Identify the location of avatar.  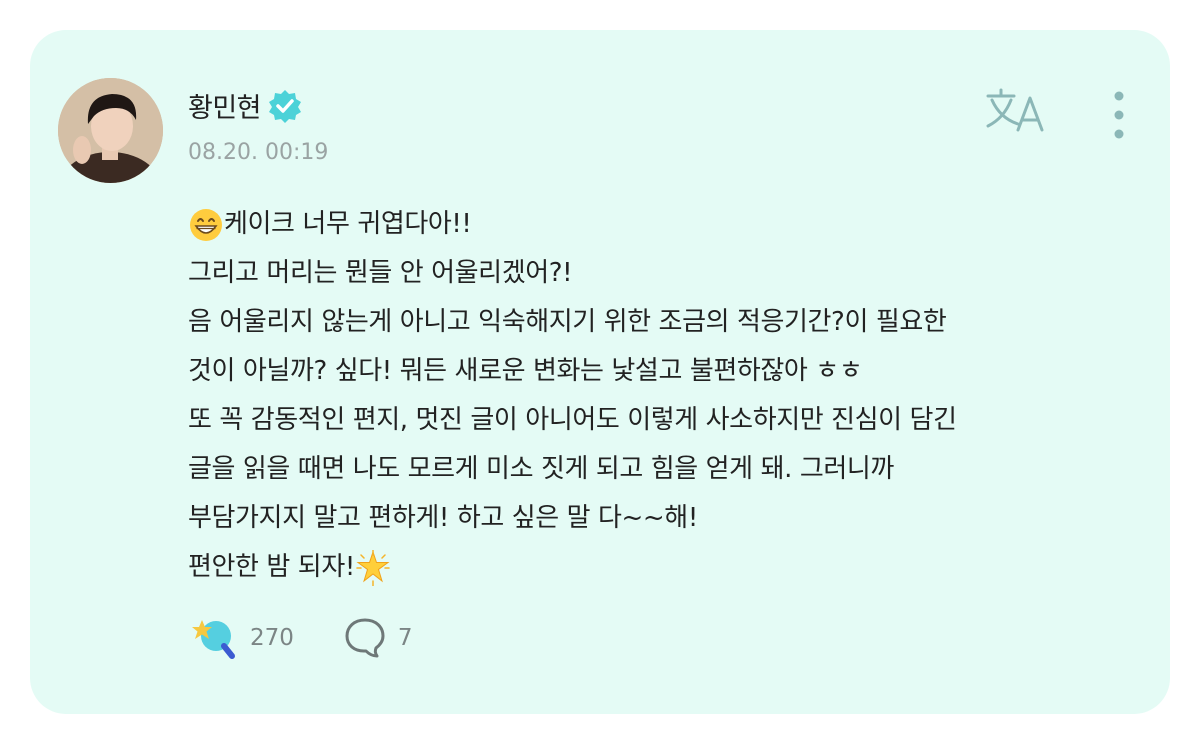
(110, 130).